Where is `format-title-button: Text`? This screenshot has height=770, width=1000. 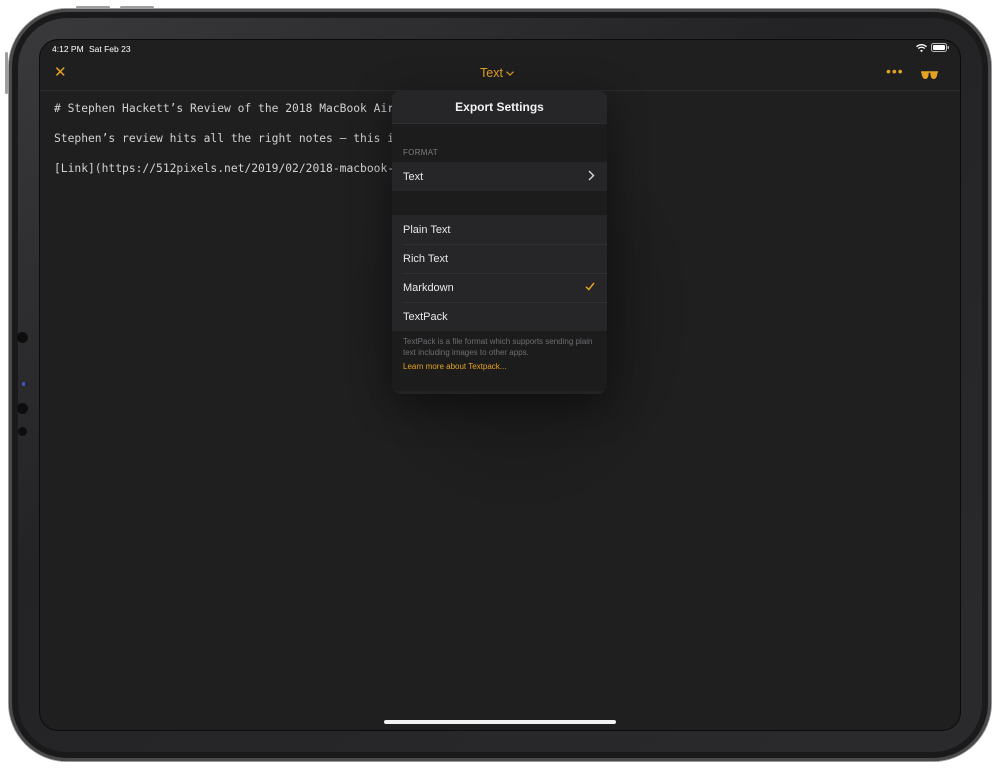
format-title-button: Text is located at coordinates (497, 73).